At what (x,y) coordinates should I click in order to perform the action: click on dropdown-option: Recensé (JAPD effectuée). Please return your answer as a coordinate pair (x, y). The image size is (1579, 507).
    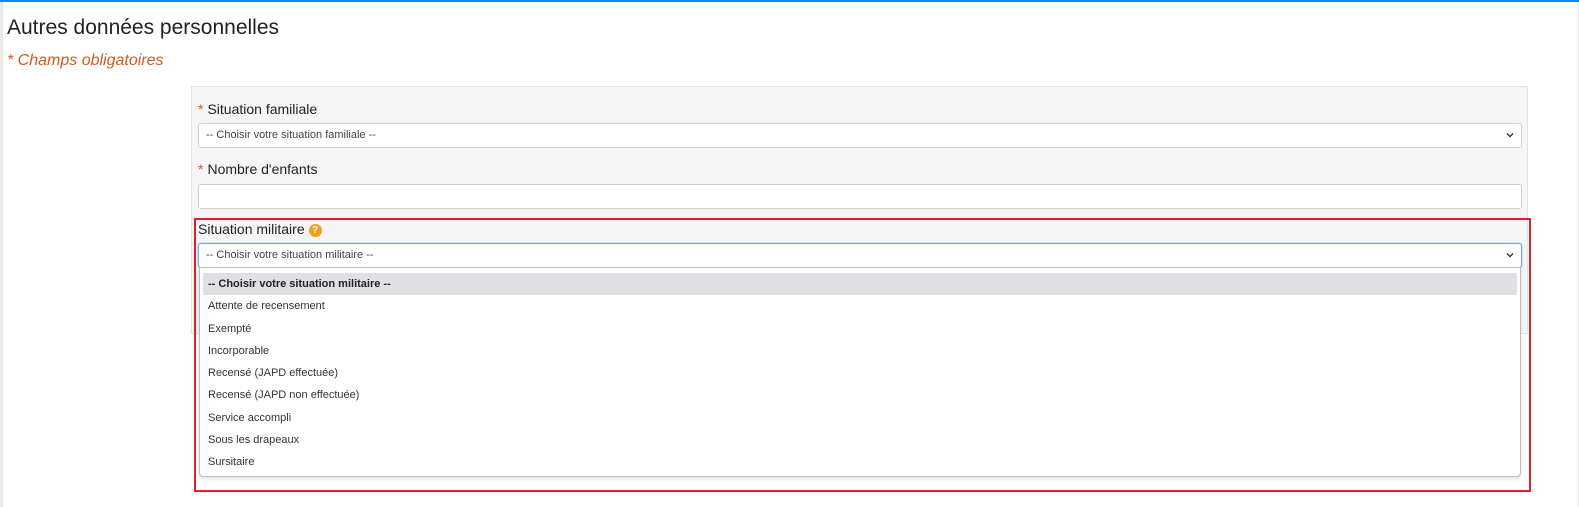
    Looking at the image, I should click on (860, 373).